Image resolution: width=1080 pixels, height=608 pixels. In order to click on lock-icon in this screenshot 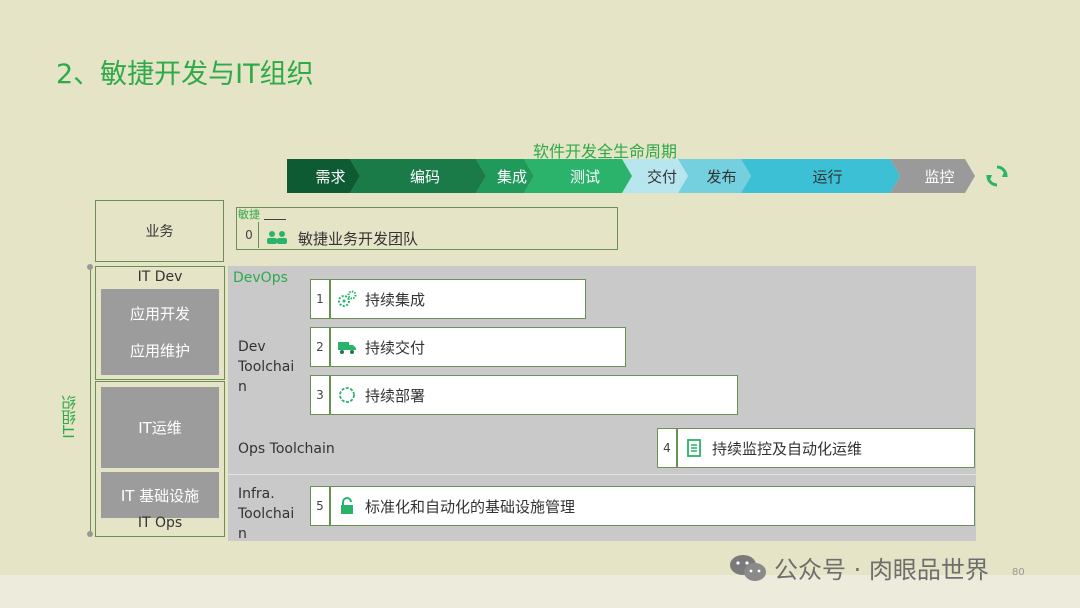, I will do `click(347, 505)`.